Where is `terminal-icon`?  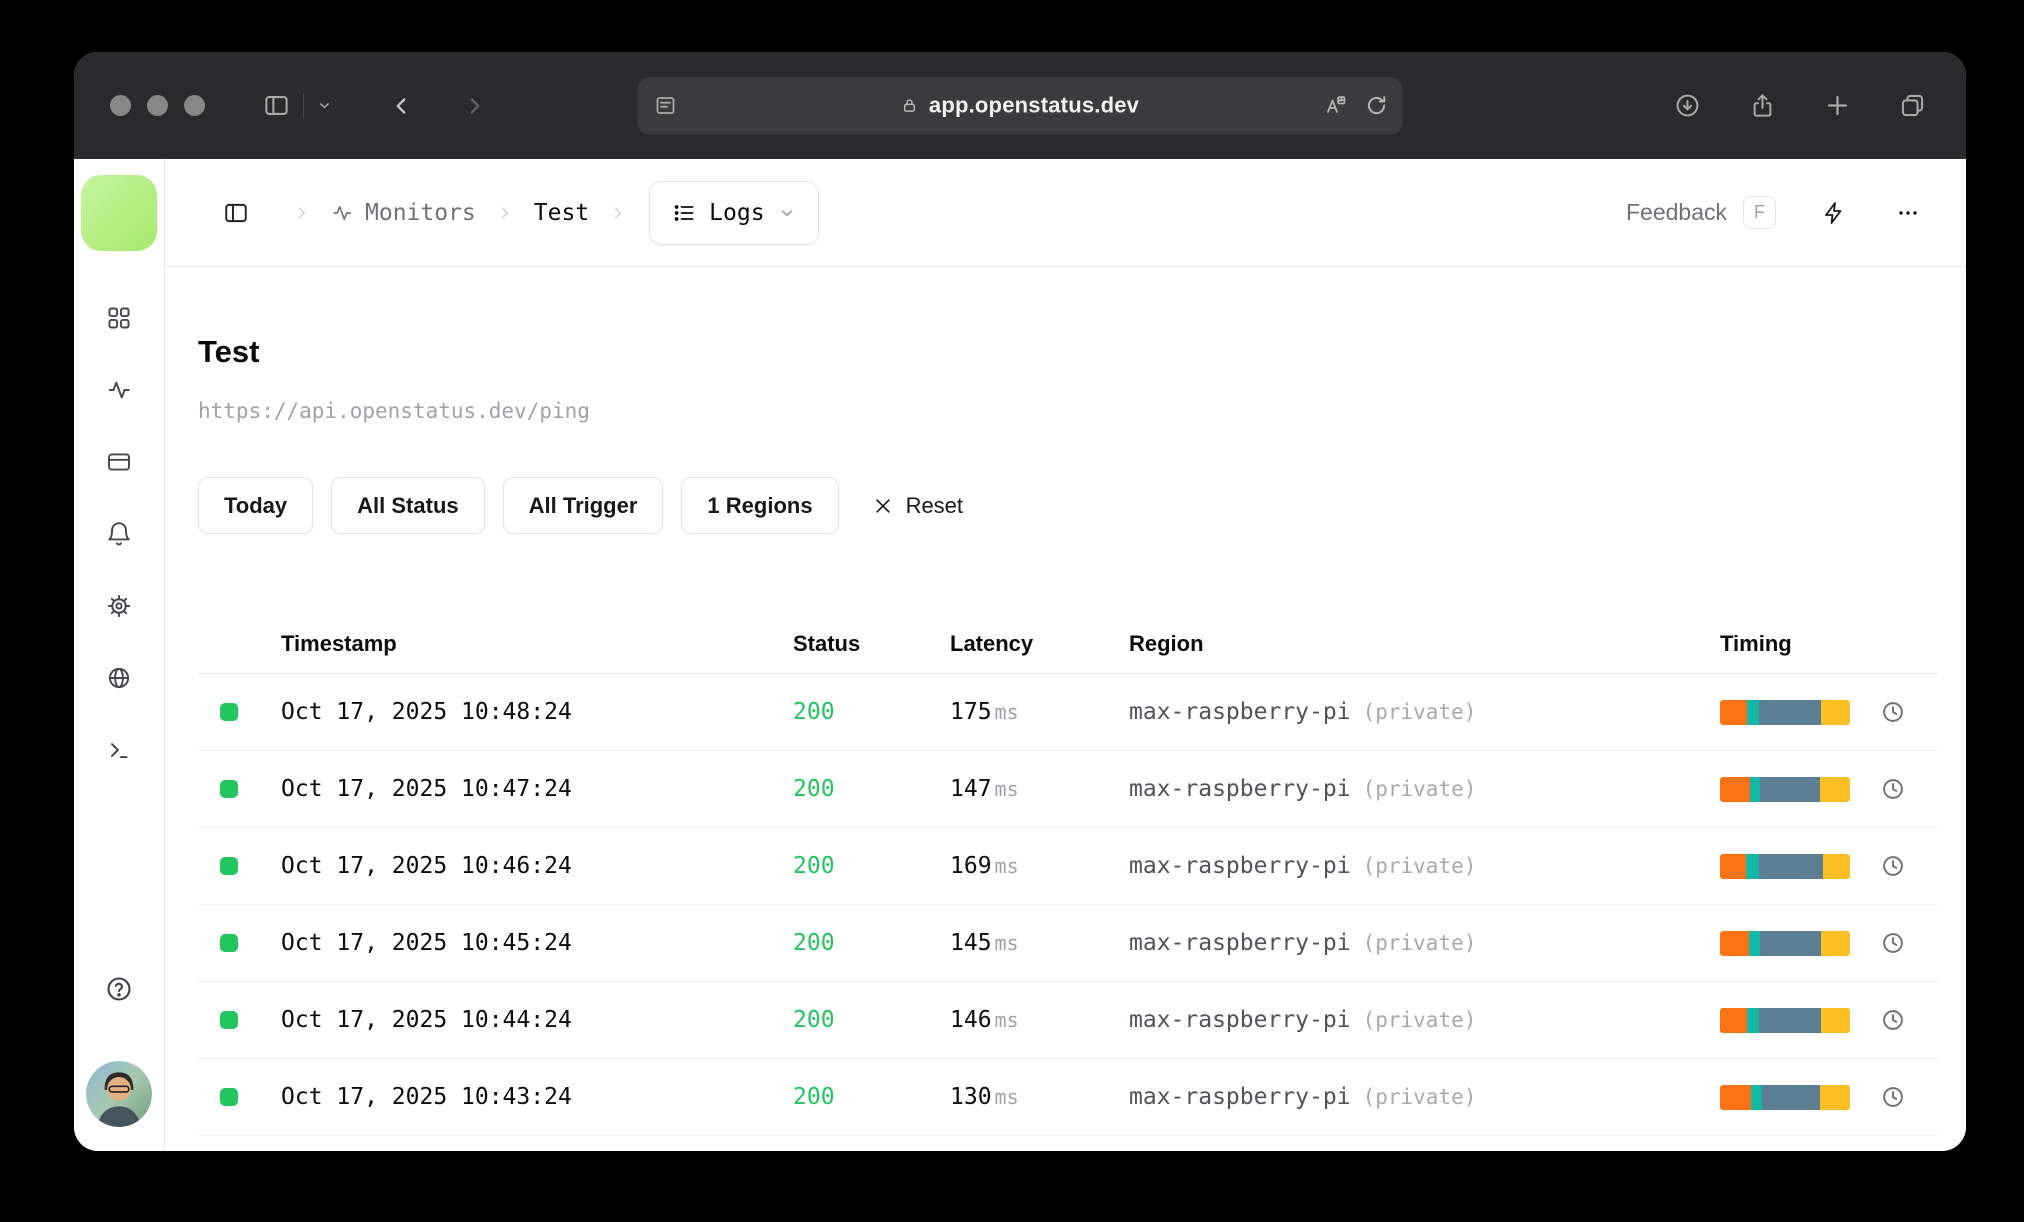 terminal-icon is located at coordinates (119, 751).